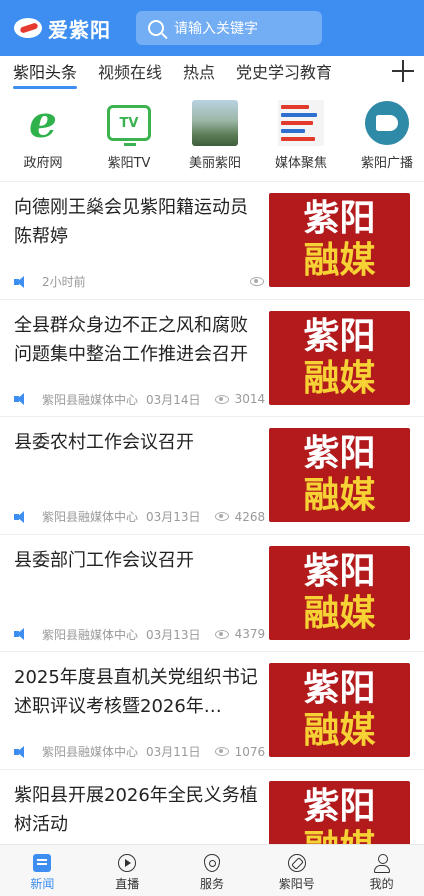  I want to click on news-views: 4268, so click(250, 516).